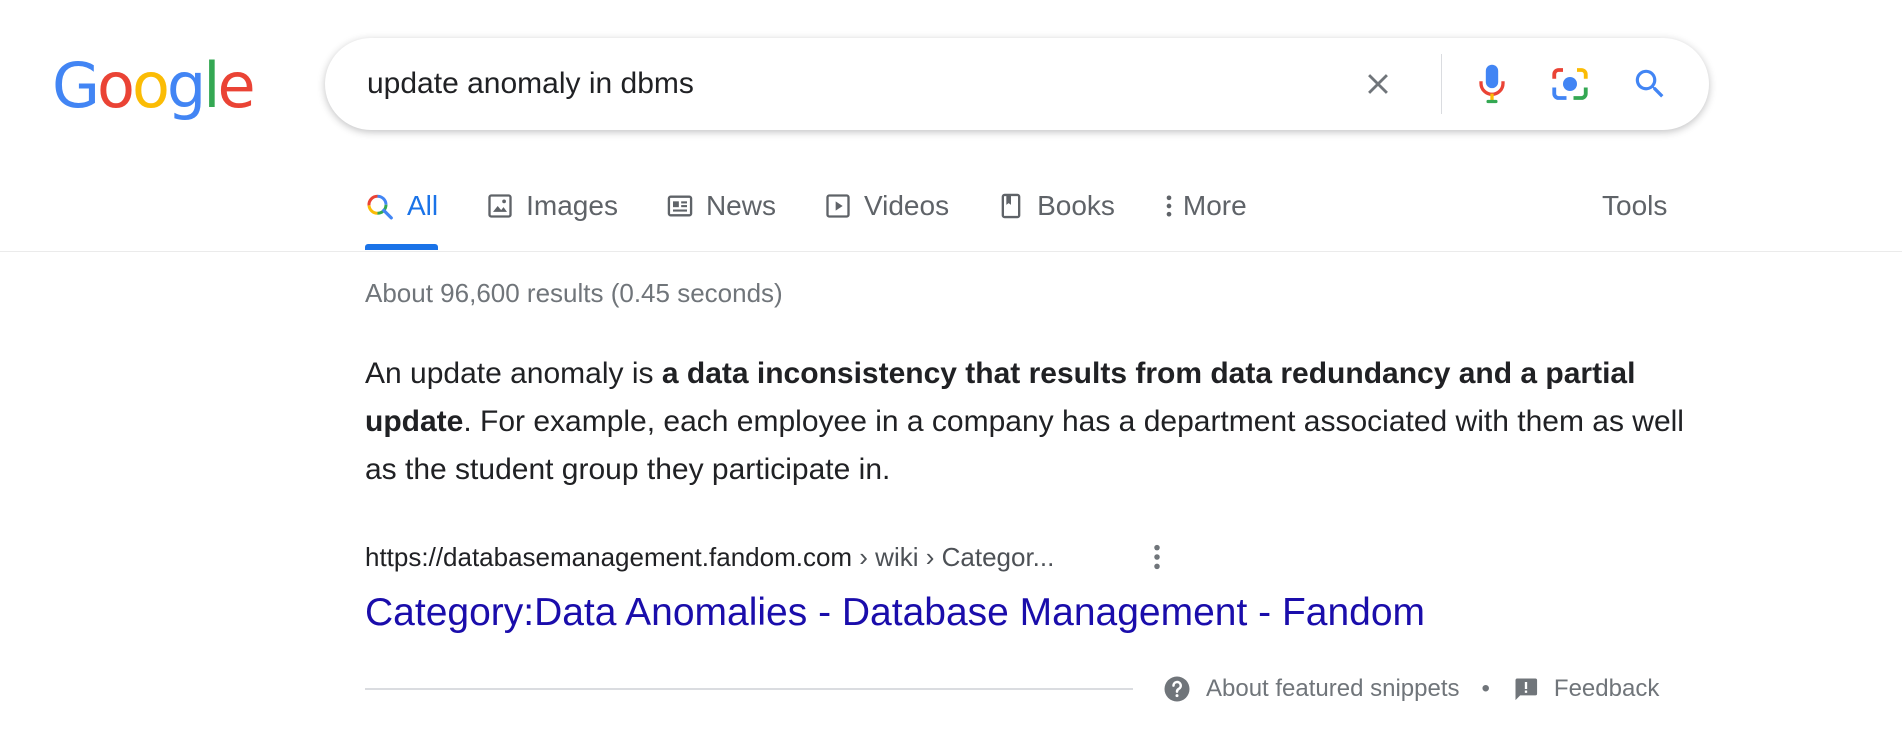 This screenshot has height=754, width=1902. I want to click on logo-letter: g, so click(186, 85).